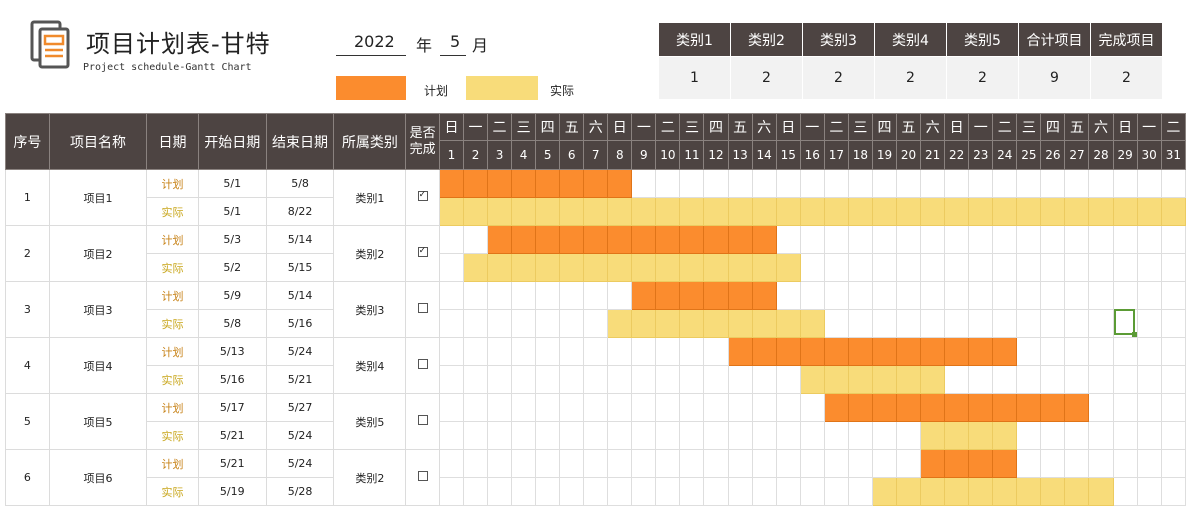 Image resolution: width=1186 pixels, height=506 pixels. I want to click on checked-box-icon, so click(422, 196).